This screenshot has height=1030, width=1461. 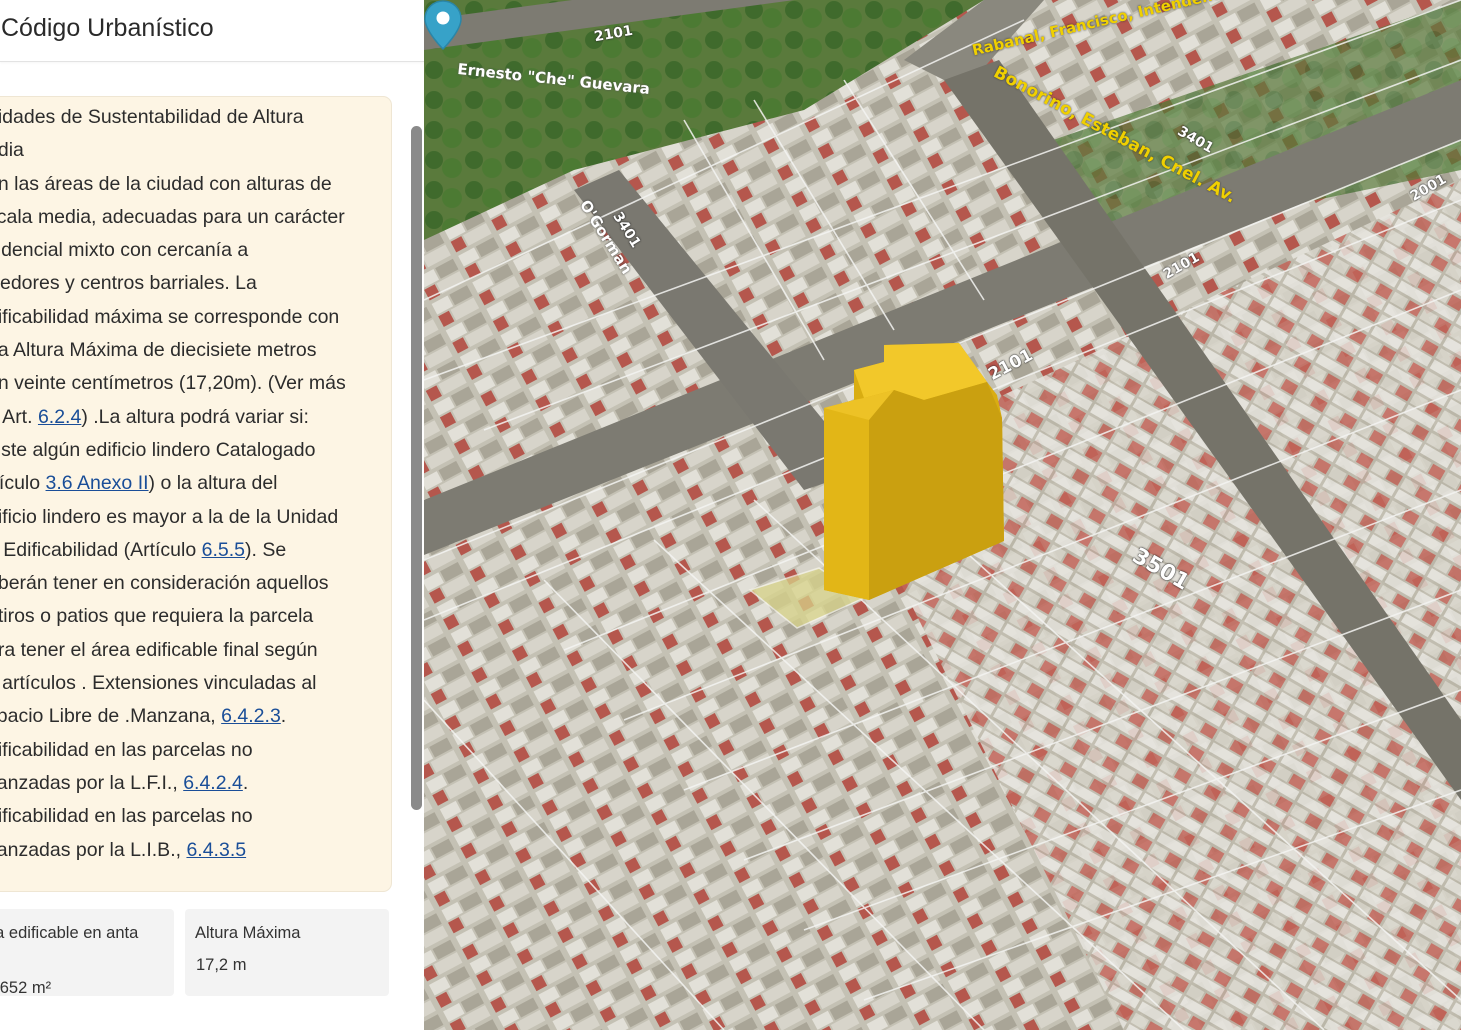 I want to click on info-text: e Edificabilidad (Artículo, so click(x=101, y=549).